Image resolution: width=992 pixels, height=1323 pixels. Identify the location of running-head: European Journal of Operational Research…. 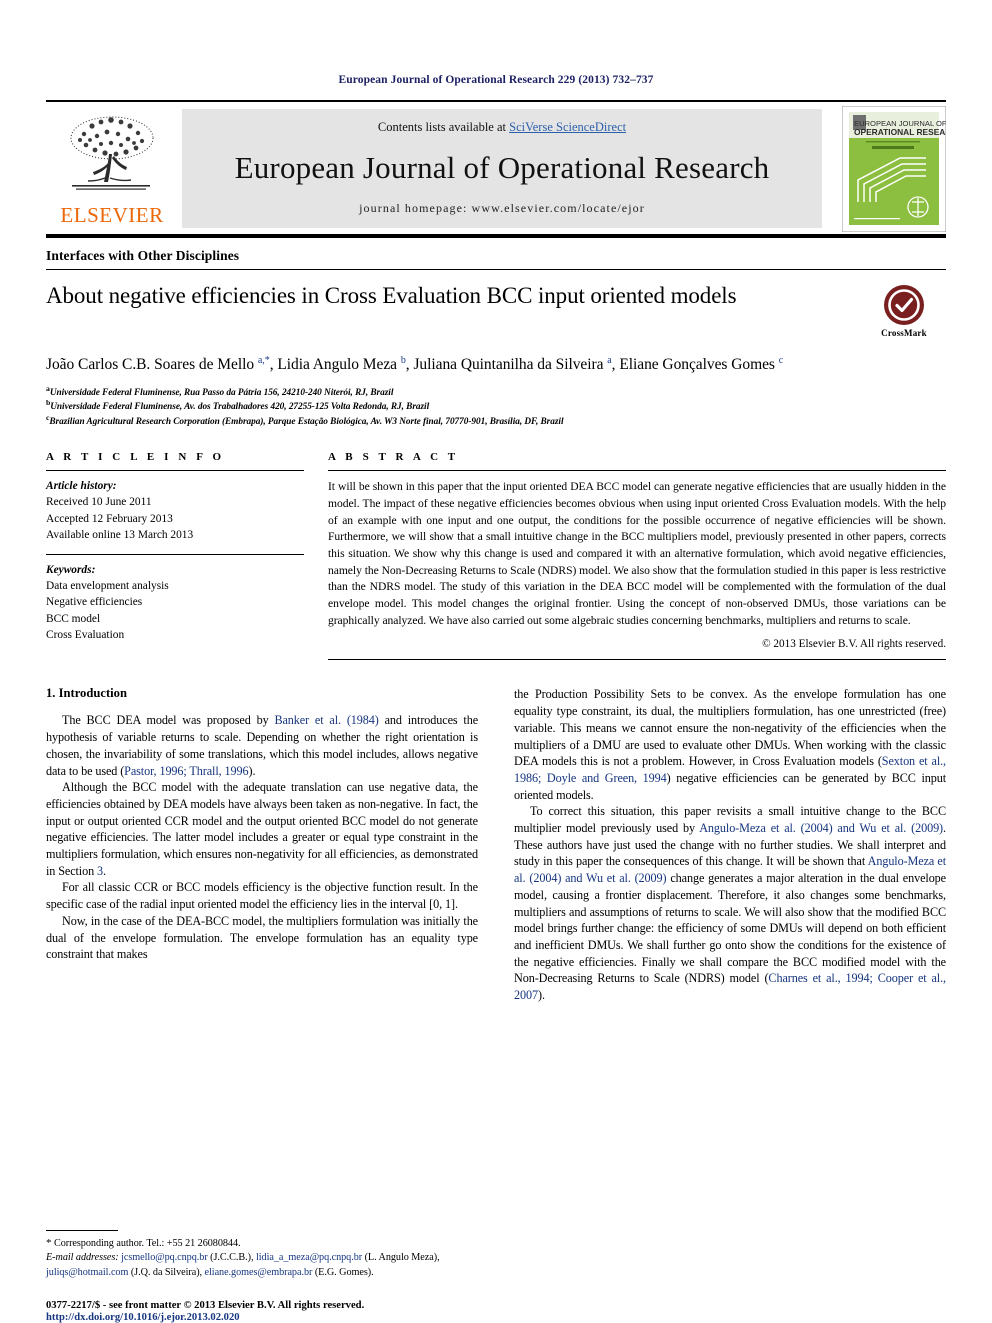
(496, 80).